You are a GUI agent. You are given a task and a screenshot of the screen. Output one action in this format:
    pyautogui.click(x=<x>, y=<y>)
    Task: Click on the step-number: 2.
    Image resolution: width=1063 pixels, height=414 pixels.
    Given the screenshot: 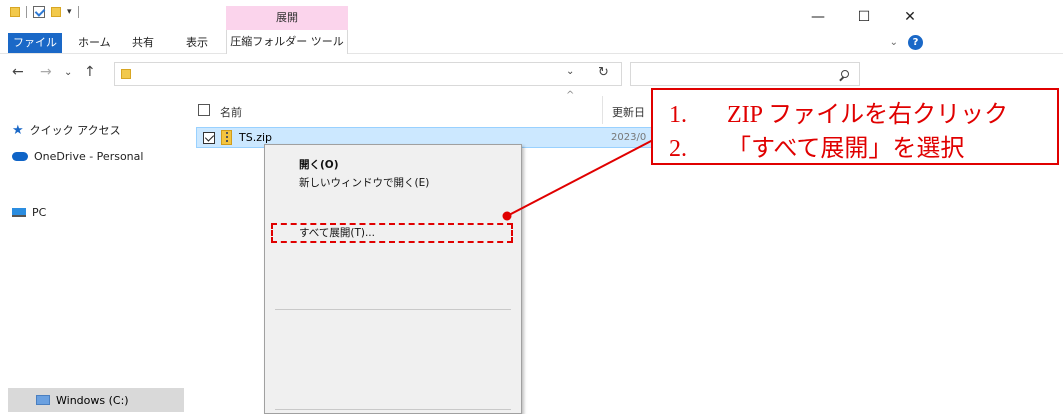 What is the action you would take?
    pyautogui.click(x=678, y=149)
    